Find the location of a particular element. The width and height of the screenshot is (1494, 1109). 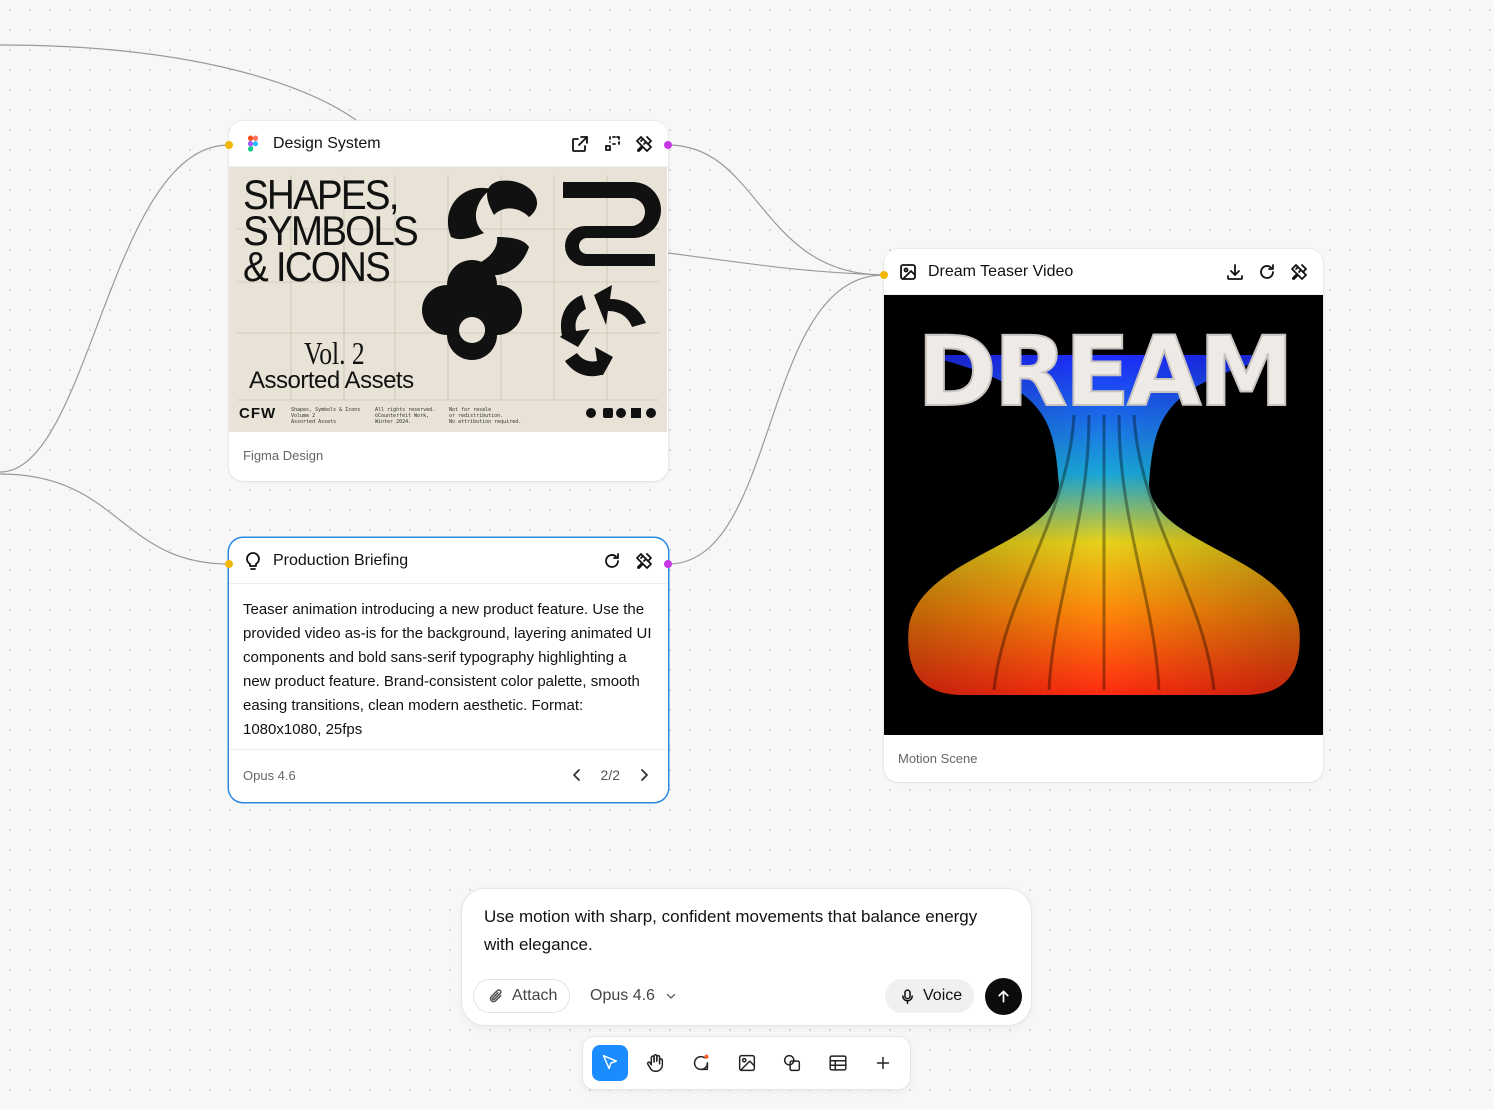

node-title: Design System is located at coordinates (327, 143).